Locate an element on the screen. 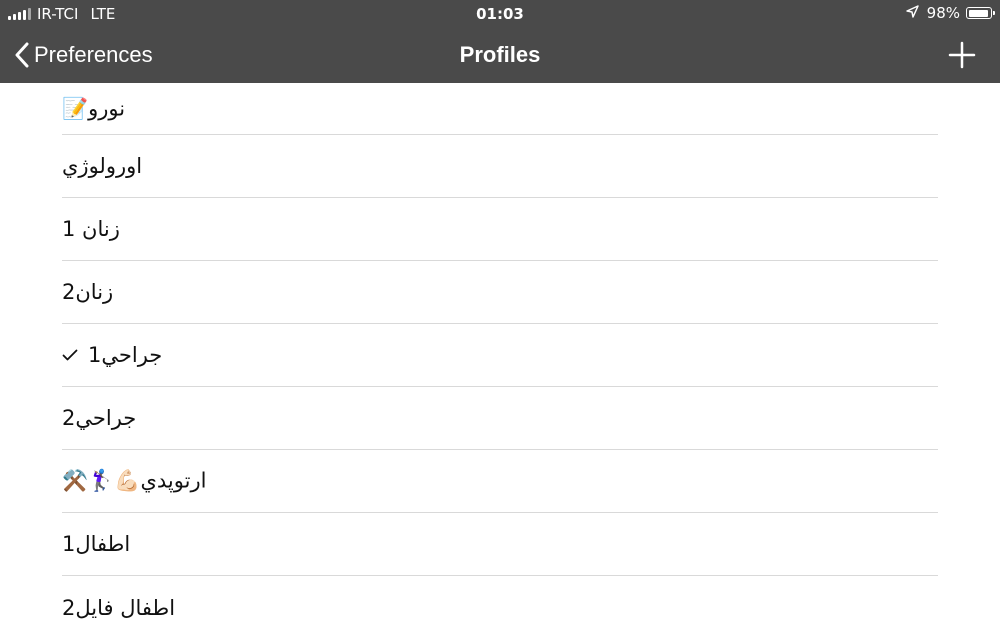 The image size is (1000, 639). profile-label: اطفال1 is located at coordinates (96, 544).